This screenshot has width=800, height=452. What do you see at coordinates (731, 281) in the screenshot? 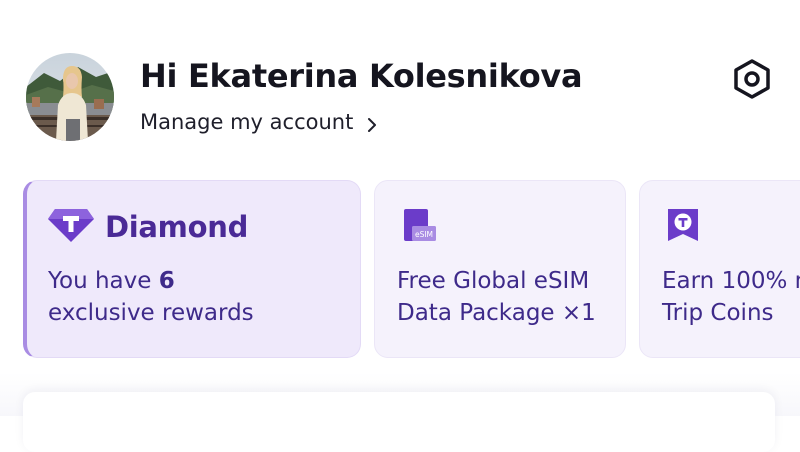
I see `coins-line1: Earn 100% m` at bounding box center [731, 281].